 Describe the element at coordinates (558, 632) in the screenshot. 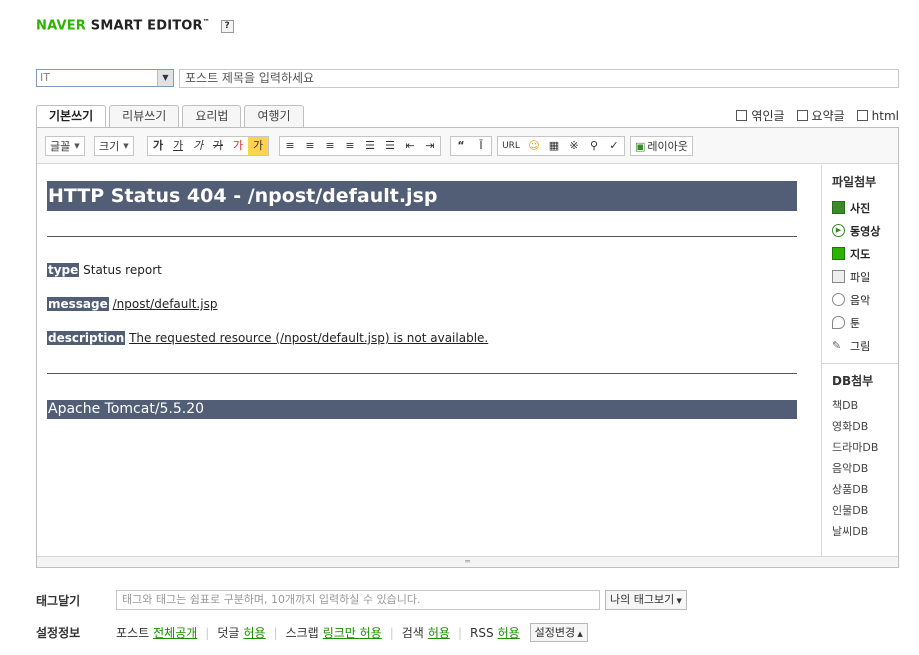

I see `change-settings-button: 설정변경 ▲` at that location.